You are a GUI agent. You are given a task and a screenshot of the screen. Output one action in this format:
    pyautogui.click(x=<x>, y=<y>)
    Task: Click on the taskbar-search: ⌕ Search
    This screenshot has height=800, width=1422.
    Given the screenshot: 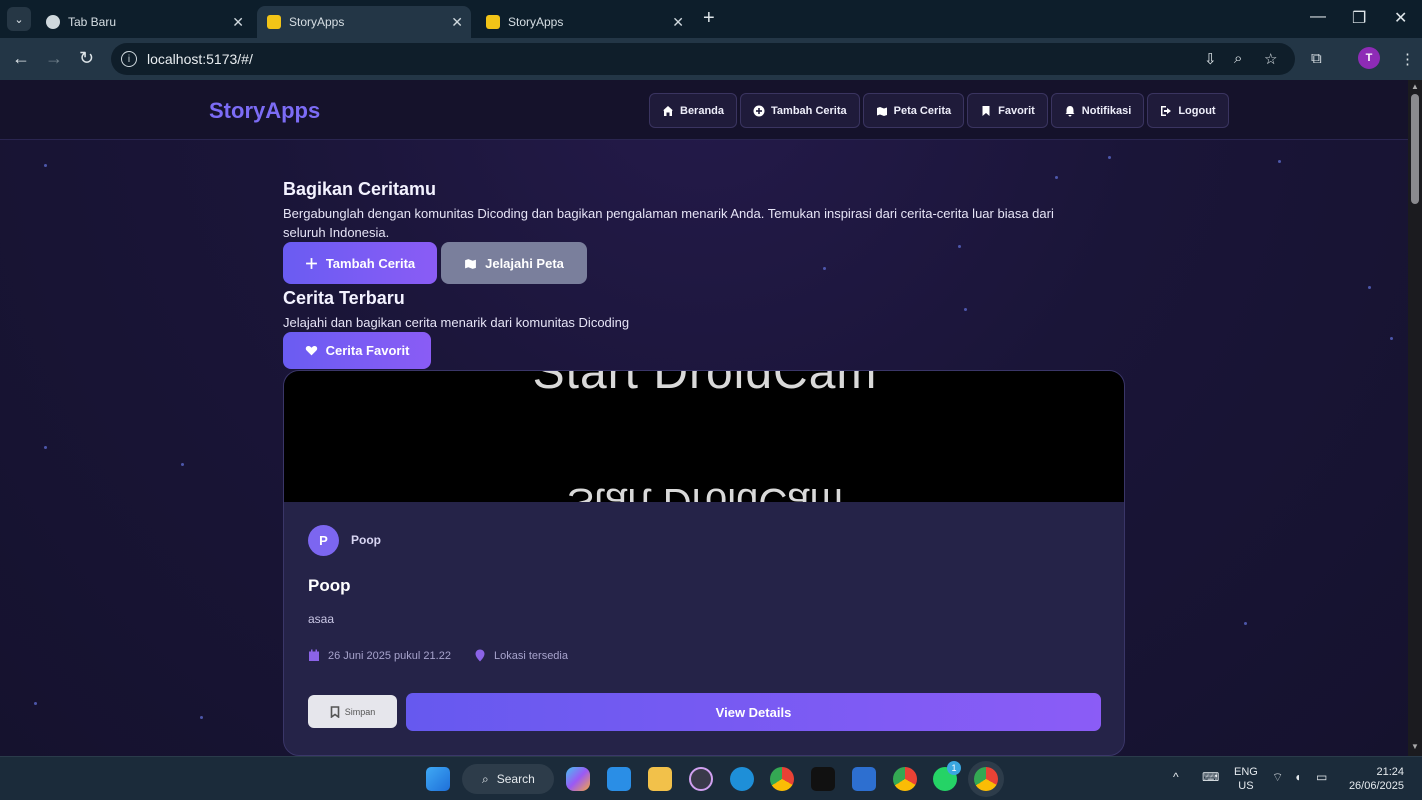 What is the action you would take?
    pyautogui.click(x=508, y=779)
    